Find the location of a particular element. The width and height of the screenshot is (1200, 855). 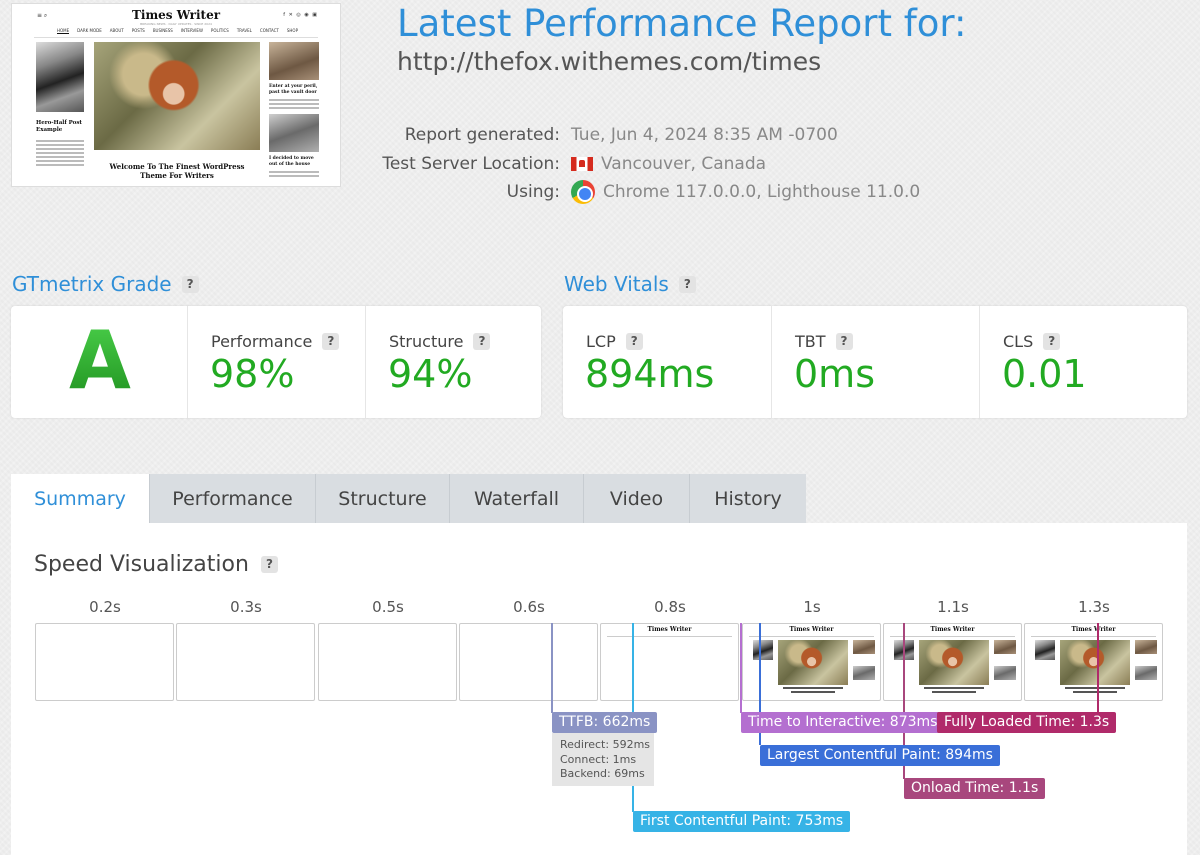

redirect-time: Redirect: 592ms is located at coordinates (605, 744).